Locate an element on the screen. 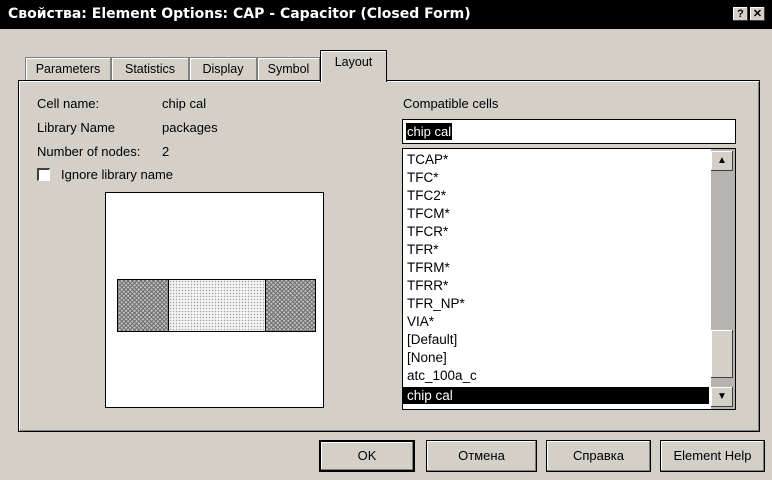 The image size is (772, 480). cancel-button: Отмена is located at coordinates (481, 456).